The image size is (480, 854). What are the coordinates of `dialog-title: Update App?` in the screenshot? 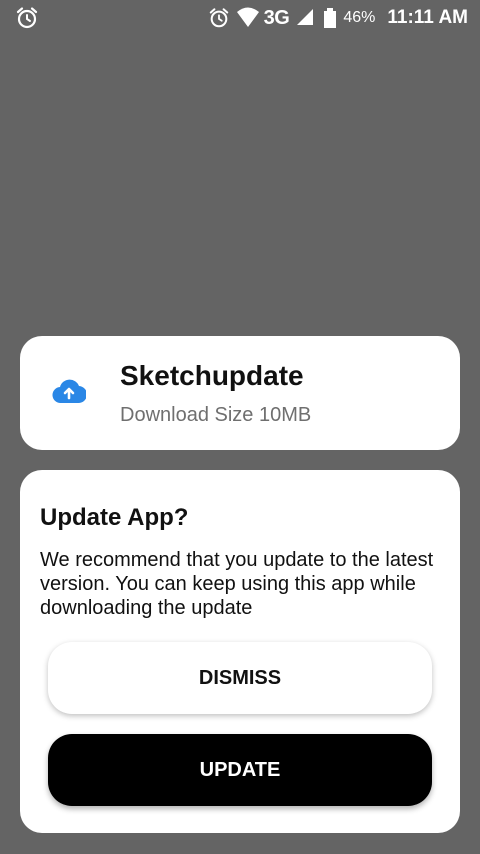 It's located at (114, 517).